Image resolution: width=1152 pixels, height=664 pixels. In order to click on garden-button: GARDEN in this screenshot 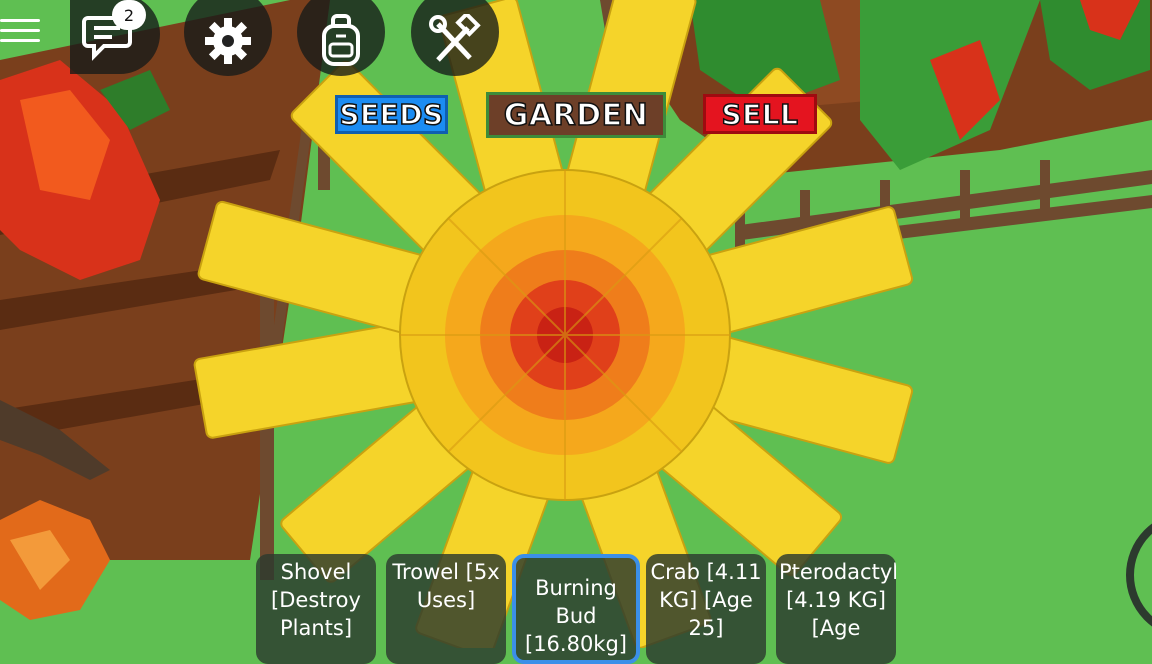, I will do `click(576, 115)`.